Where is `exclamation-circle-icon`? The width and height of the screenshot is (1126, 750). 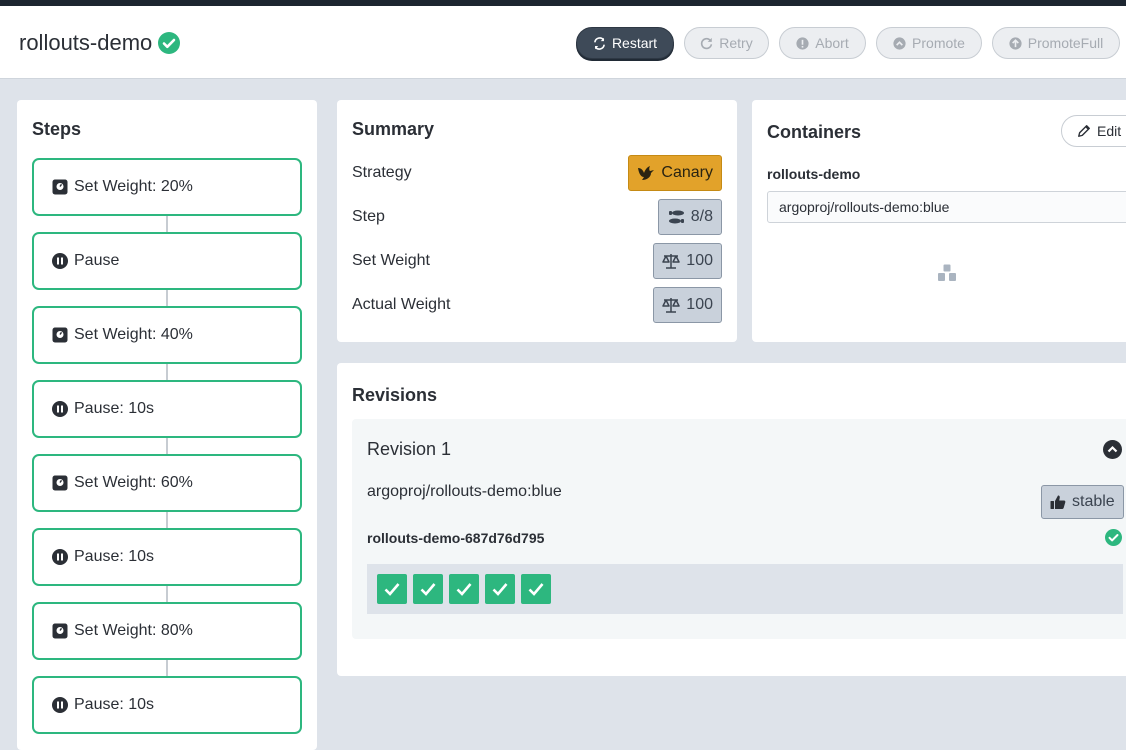 exclamation-circle-icon is located at coordinates (802, 43).